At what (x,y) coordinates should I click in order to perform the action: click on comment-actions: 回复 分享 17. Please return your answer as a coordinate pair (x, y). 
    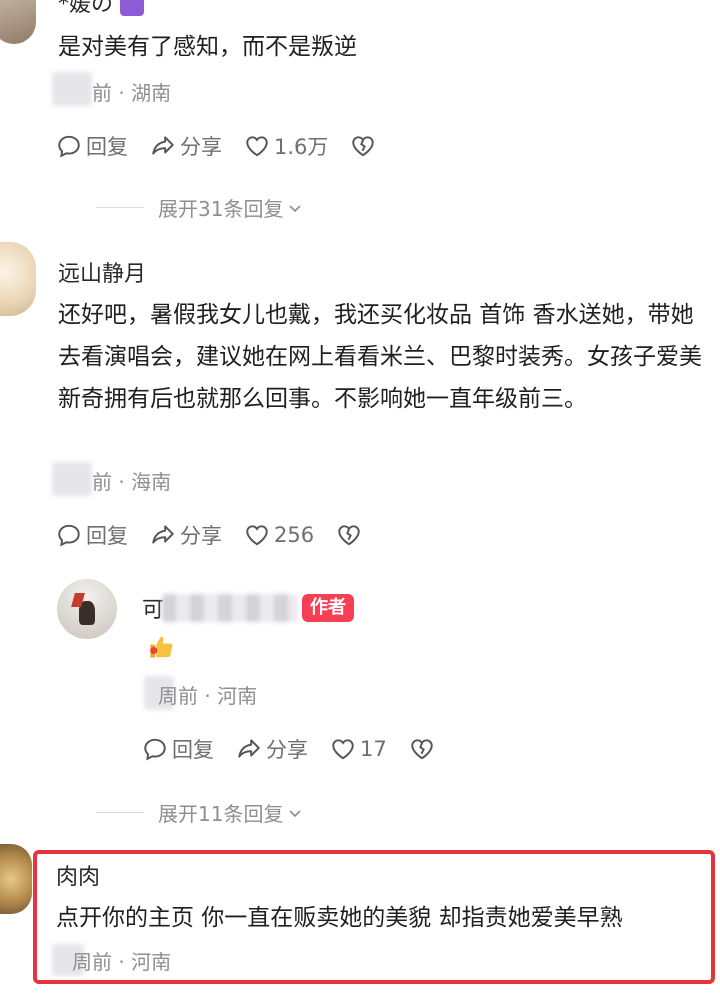
    Looking at the image, I should click on (301, 749).